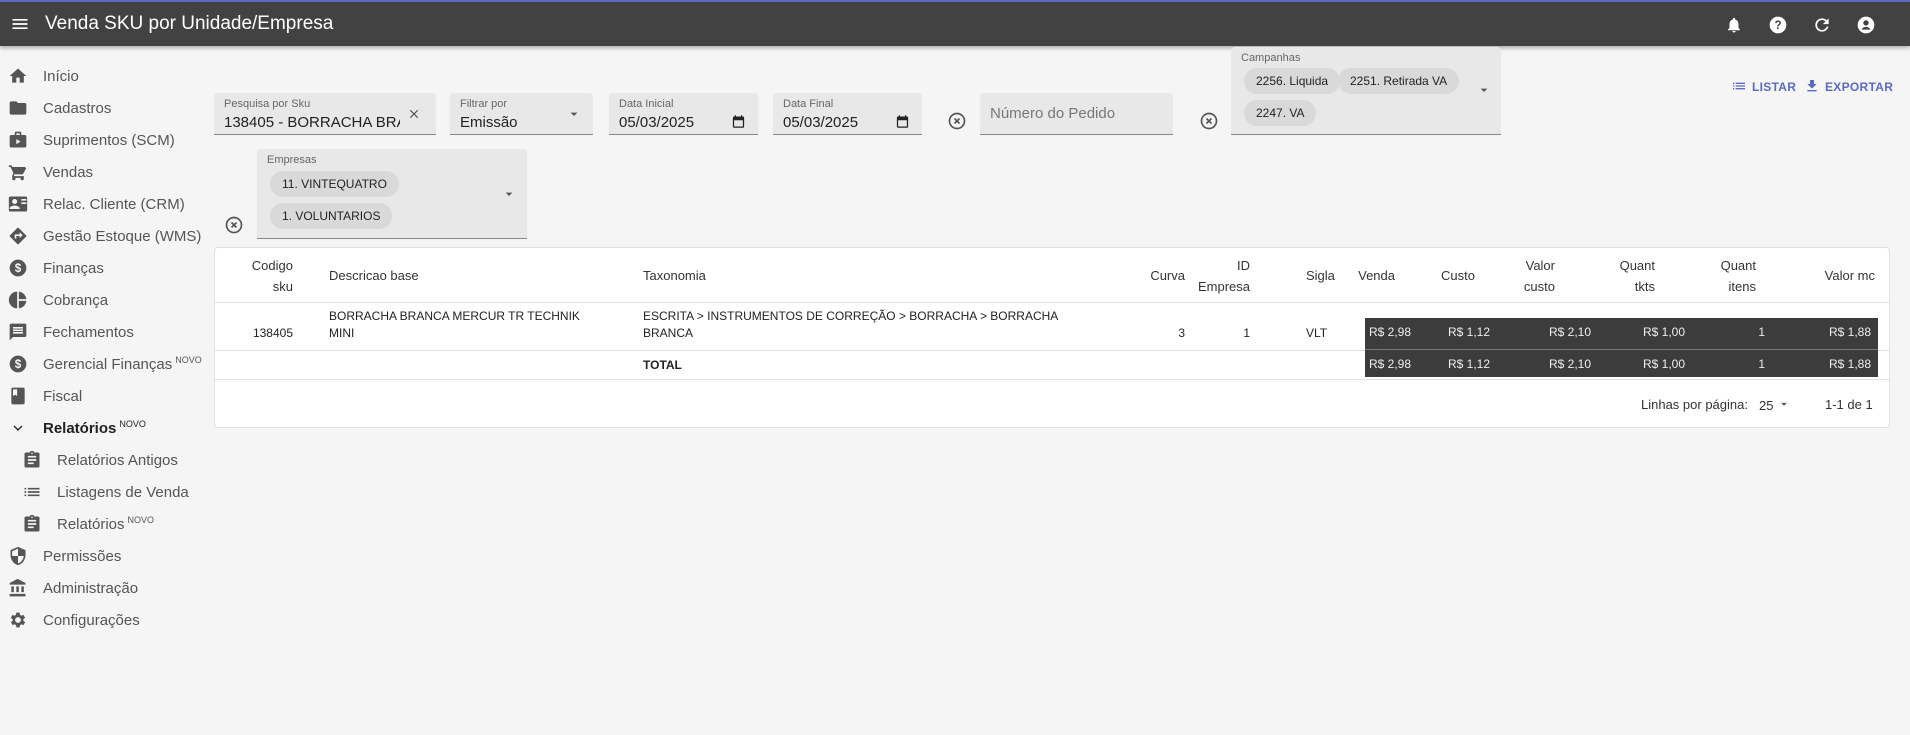  Describe the element at coordinates (254, 276) in the screenshot. I see `column-header-codigo-sku: Codigo sku` at that location.